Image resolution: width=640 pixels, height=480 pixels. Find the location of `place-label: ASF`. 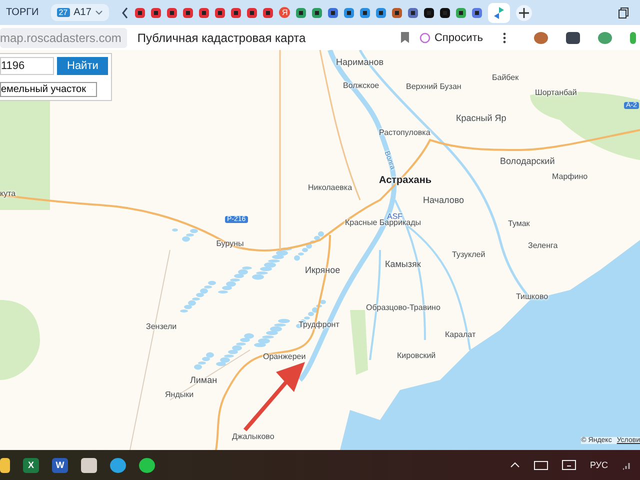

place-label: ASF is located at coordinates (395, 216).